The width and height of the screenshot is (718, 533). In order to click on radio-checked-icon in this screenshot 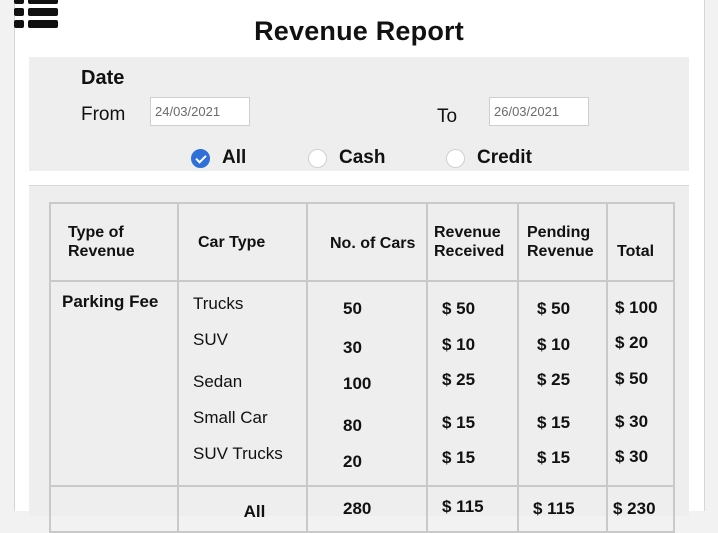, I will do `click(200, 158)`.